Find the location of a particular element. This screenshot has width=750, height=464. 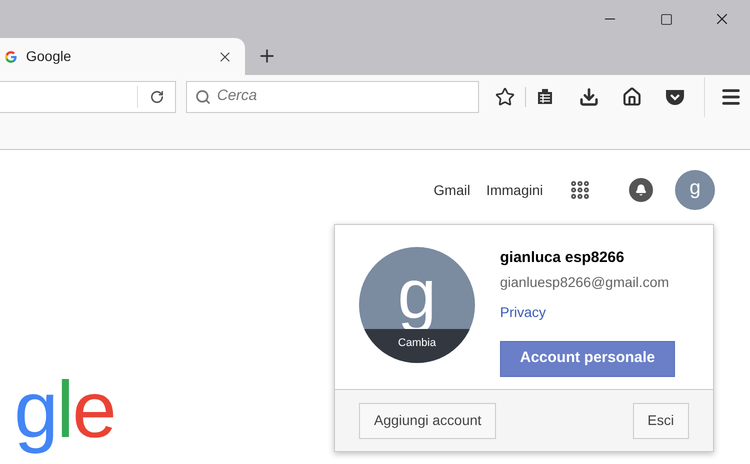

bell-icon is located at coordinates (641, 190).